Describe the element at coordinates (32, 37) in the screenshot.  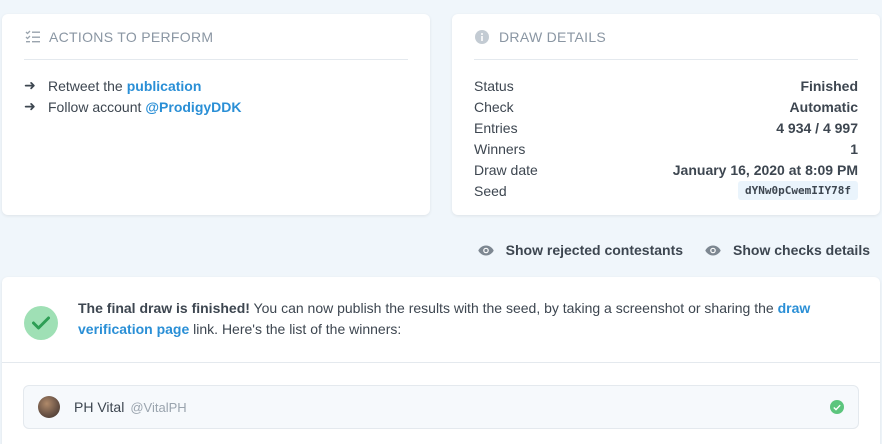
I see `checklist-icon` at that location.